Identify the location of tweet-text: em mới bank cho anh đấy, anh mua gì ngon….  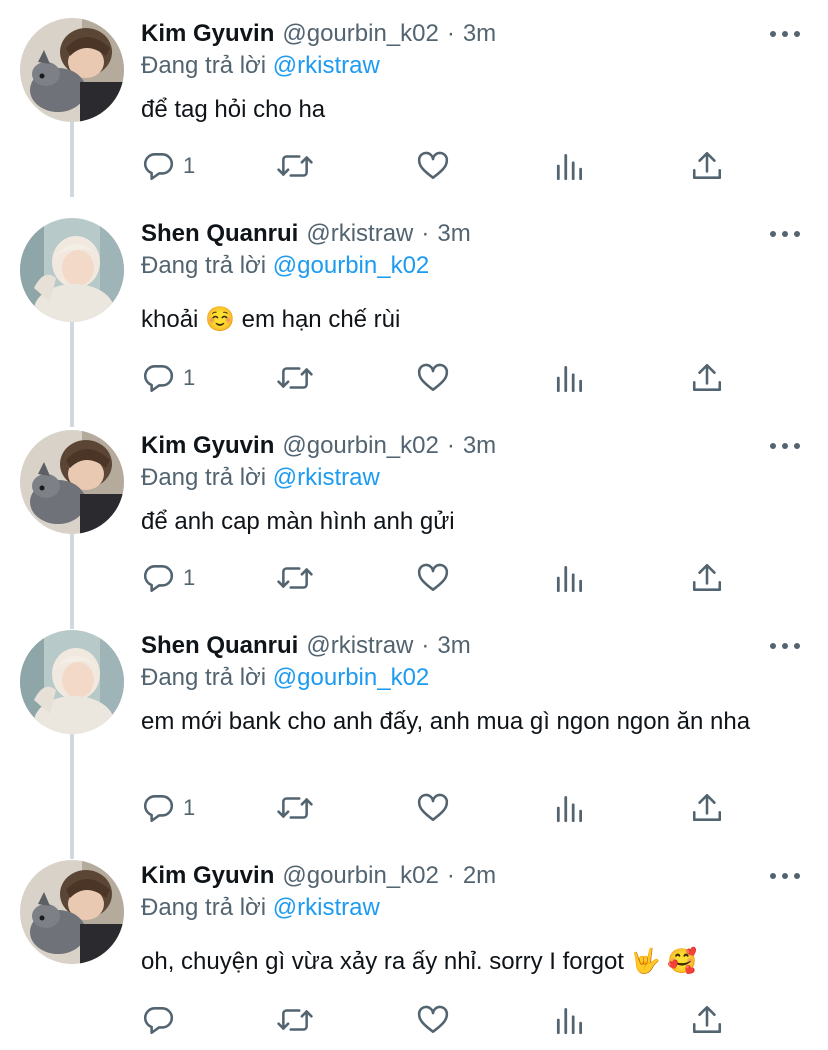
(446, 721).